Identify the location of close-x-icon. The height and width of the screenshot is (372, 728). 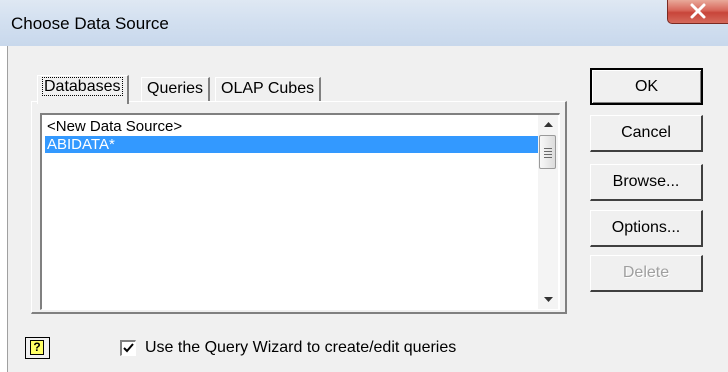
(698, 11).